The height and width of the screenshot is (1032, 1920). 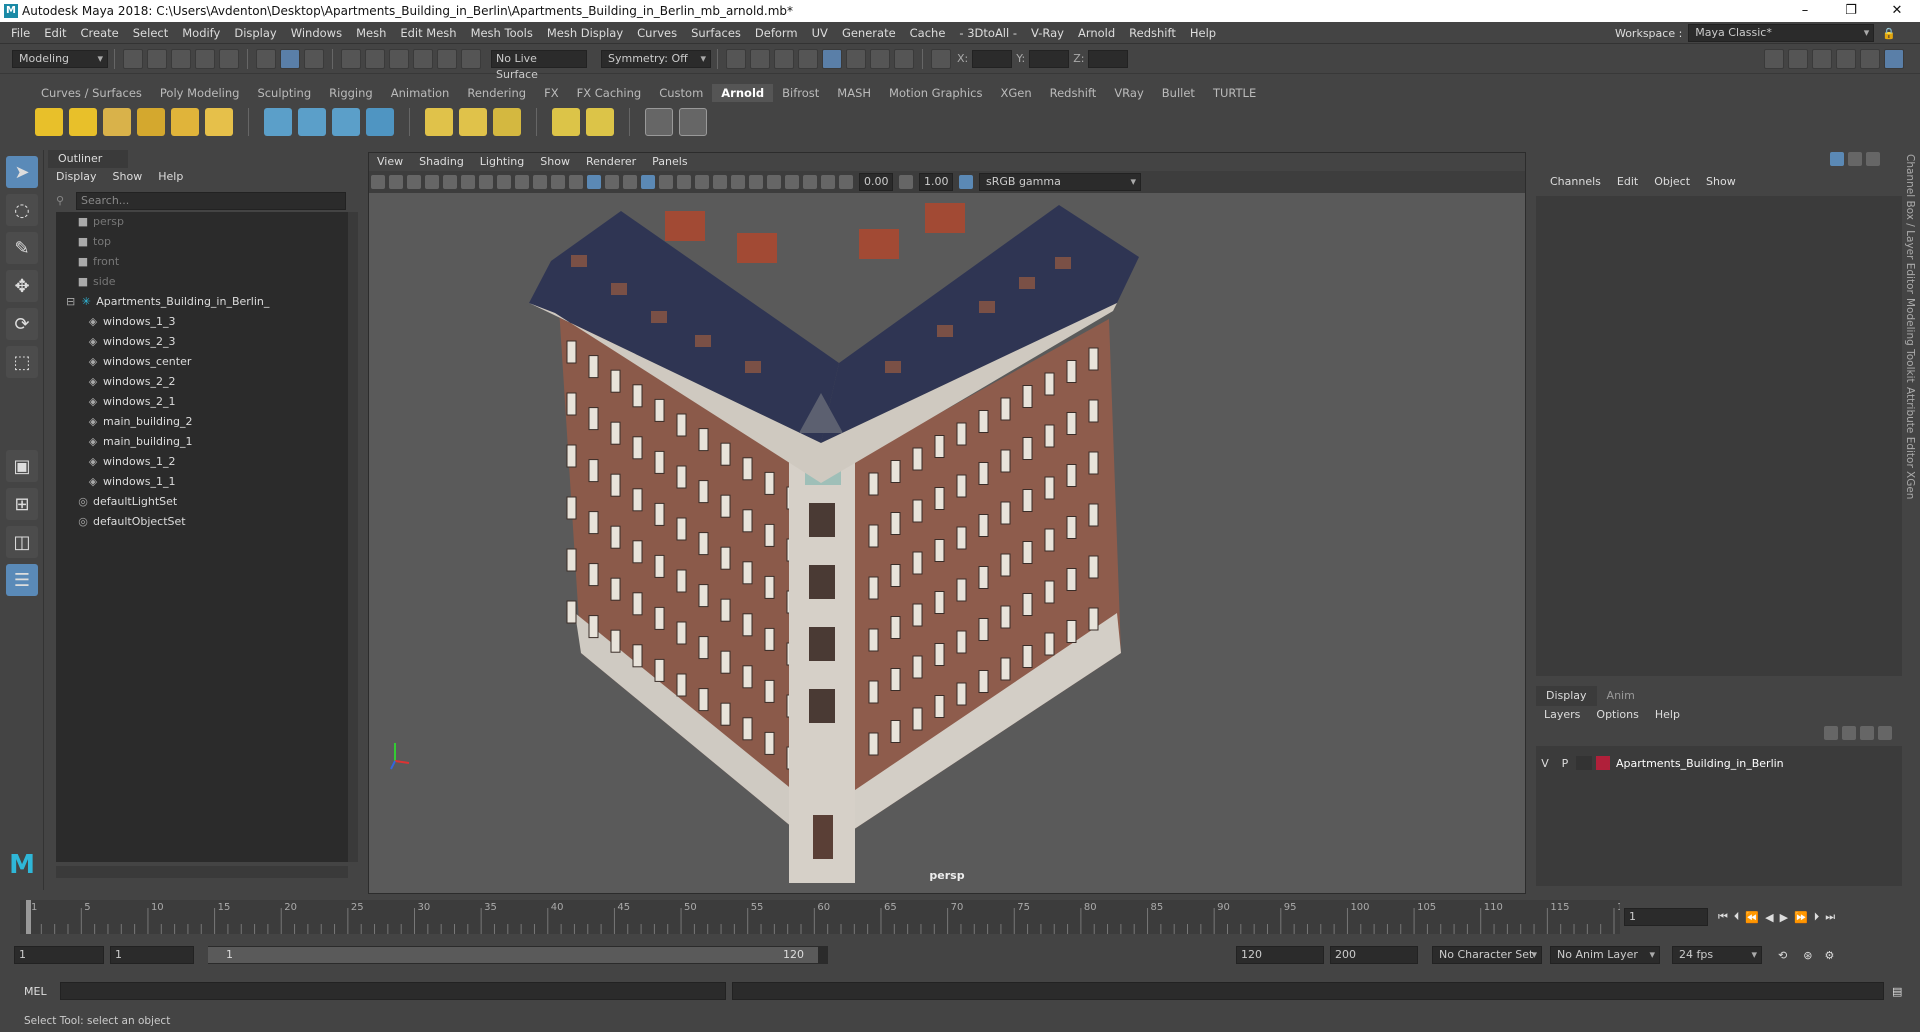 What do you see at coordinates (702, 182) in the screenshot?
I see `screen-space-ao-icon` at bounding box center [702, 182].